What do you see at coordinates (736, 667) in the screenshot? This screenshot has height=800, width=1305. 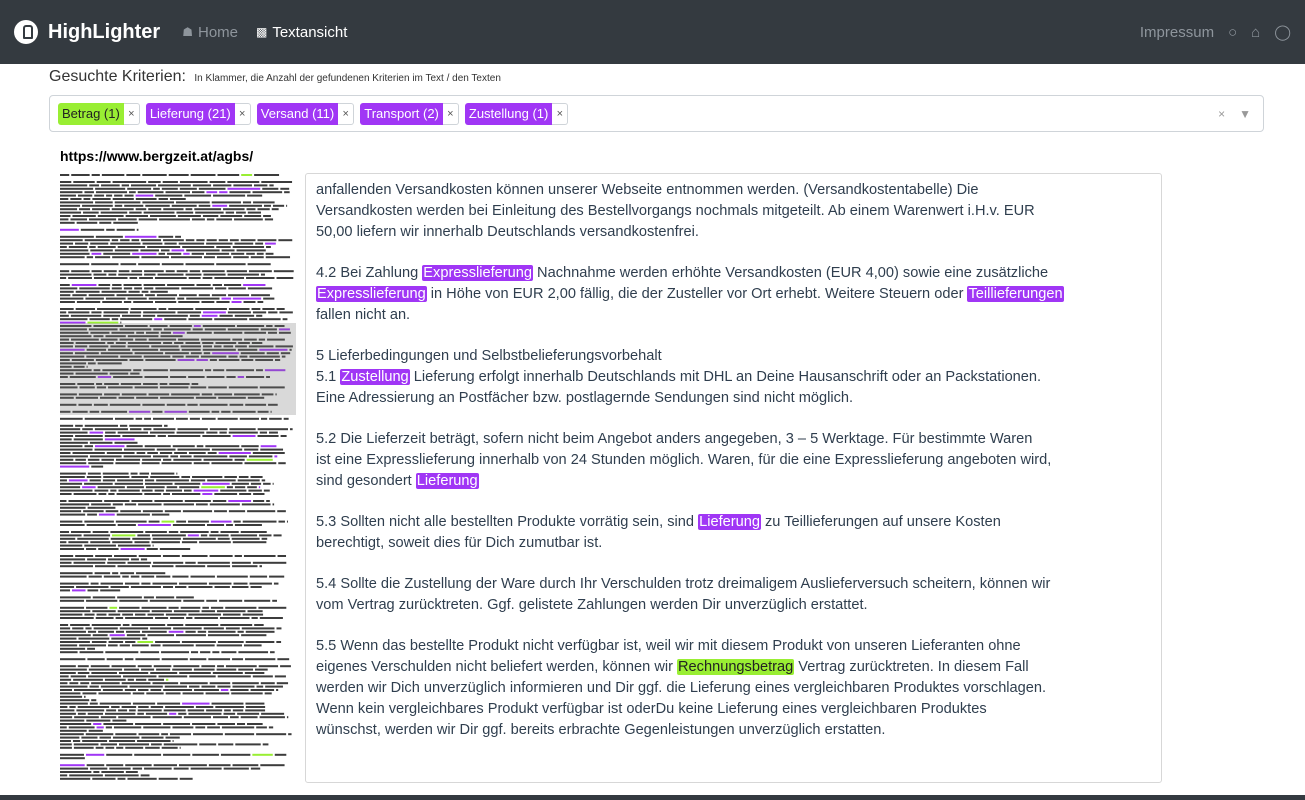 I see `highlight-betrag: Rechnungsbetrag` at bounding box center [736, 667].